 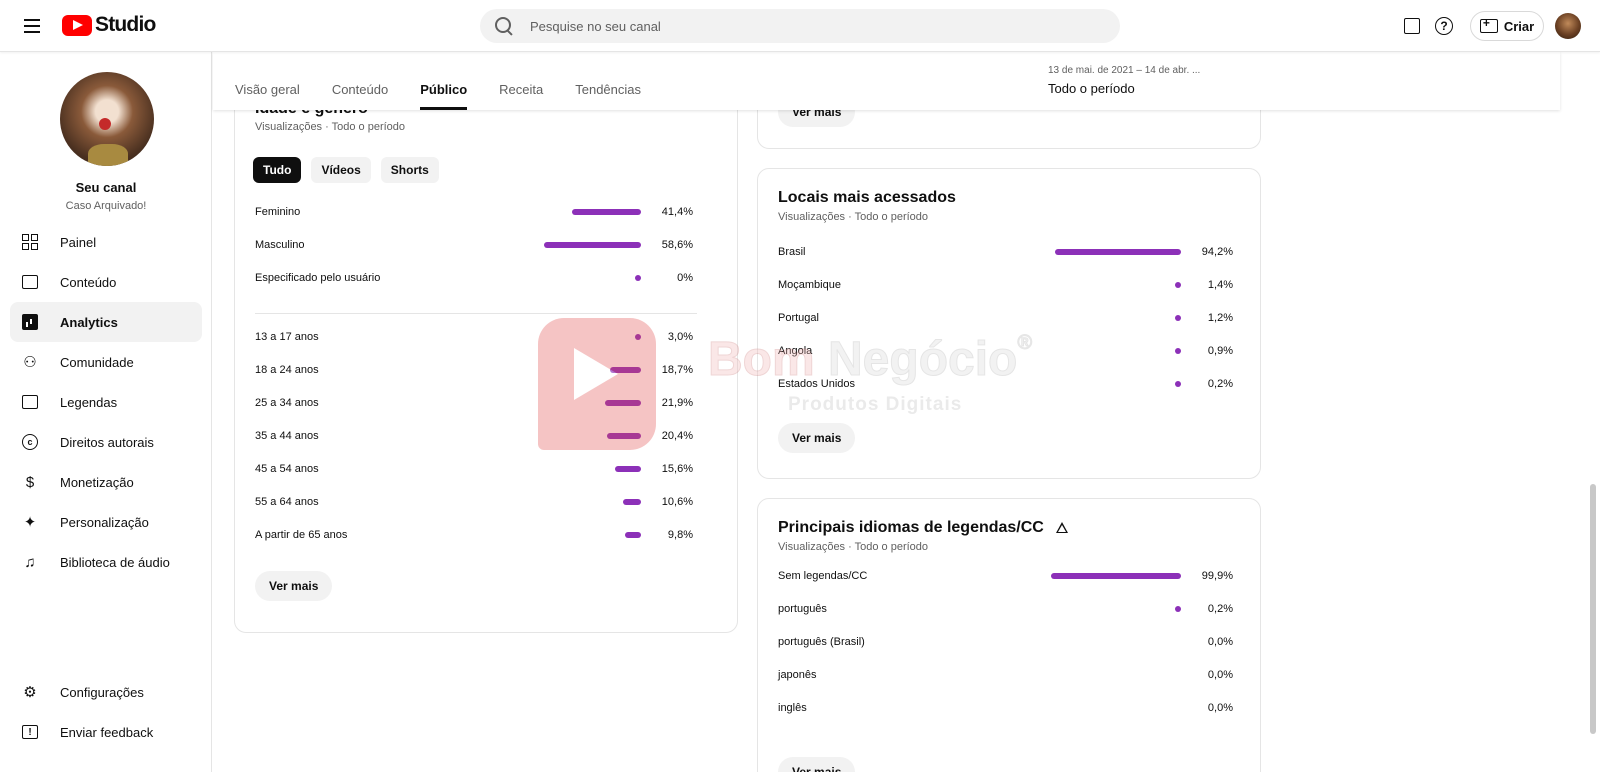 I want to click on subtitles-icon, so click(x=30, y=402).